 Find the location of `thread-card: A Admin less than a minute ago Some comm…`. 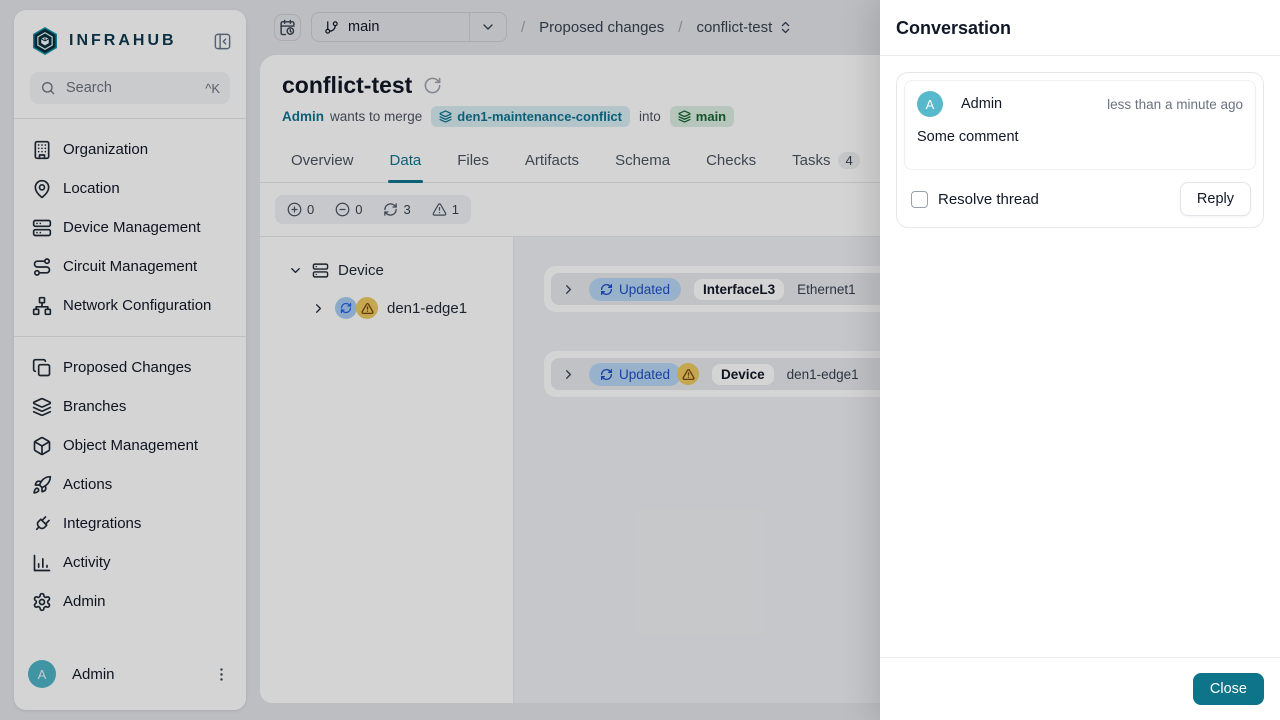

thread-card: A Admin less than a minute ago Some comm… is located at coordinates (1080, 150).